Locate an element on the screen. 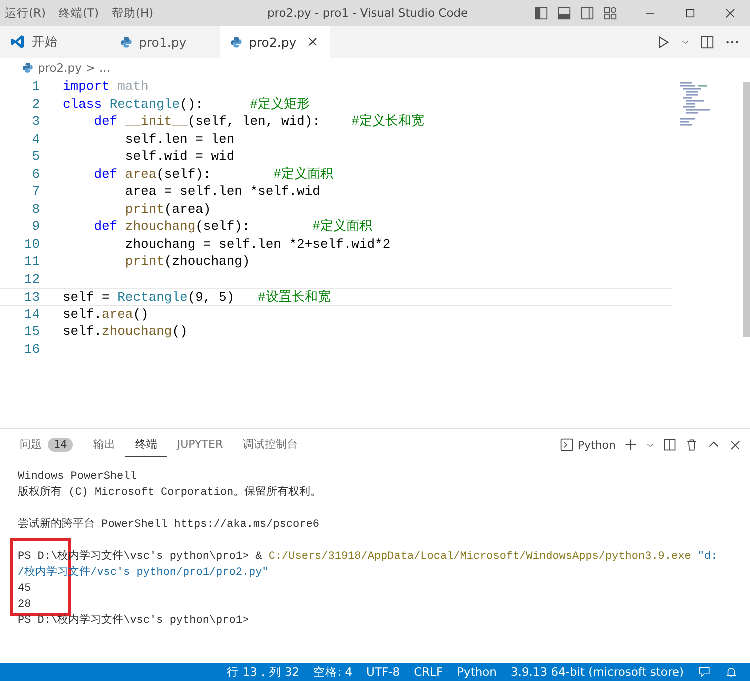 This screenshot has width=750, height=681. code-line: self.zhouchang() is located at coordinates (125, 331).